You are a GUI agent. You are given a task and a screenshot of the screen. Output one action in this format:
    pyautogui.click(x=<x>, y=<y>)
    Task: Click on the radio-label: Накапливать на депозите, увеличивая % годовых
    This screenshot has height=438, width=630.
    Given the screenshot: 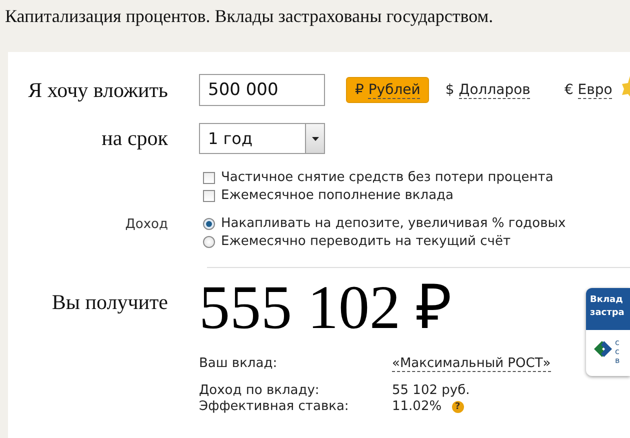 What is the action you would take?
    pyautogui.click(x=393, y=223)
    